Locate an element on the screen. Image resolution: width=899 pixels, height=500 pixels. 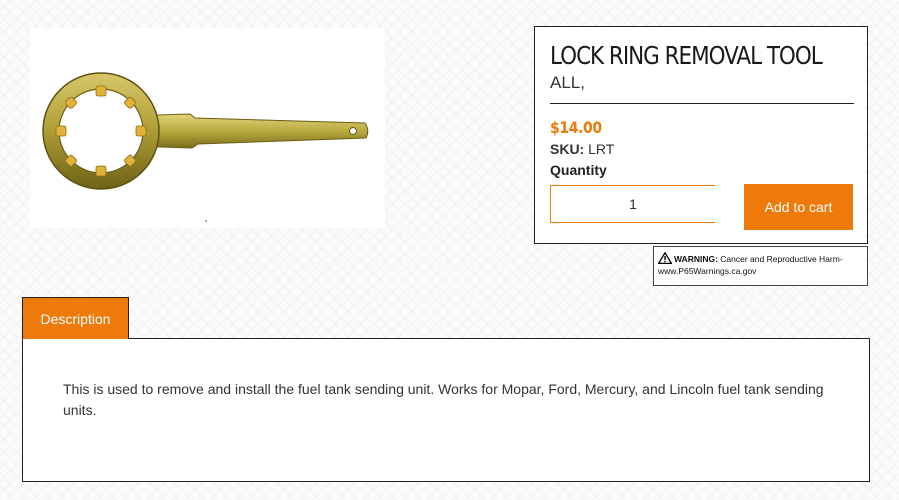
sku-label: SKU: is located at coordinates (567, 149).